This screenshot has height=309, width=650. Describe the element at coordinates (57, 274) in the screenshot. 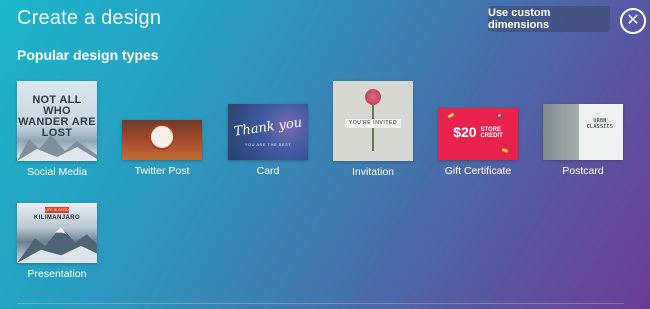

I see `design-label: Presentation` at that location.